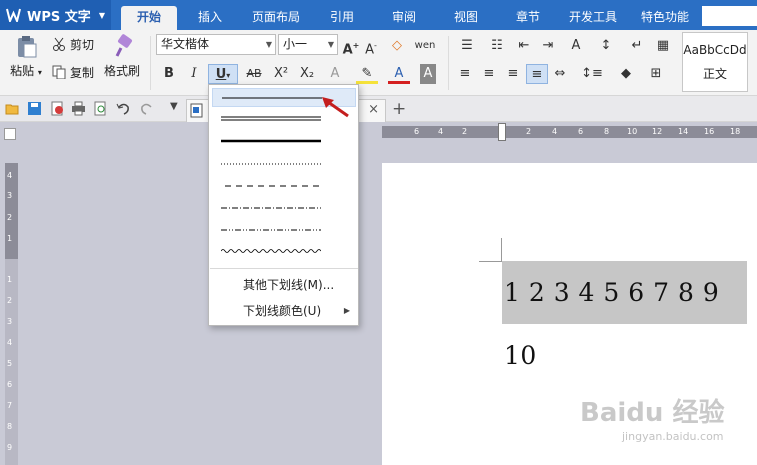 This screenshot has width=757, height=465. I want to click on undo-icon, so click(123, 108).